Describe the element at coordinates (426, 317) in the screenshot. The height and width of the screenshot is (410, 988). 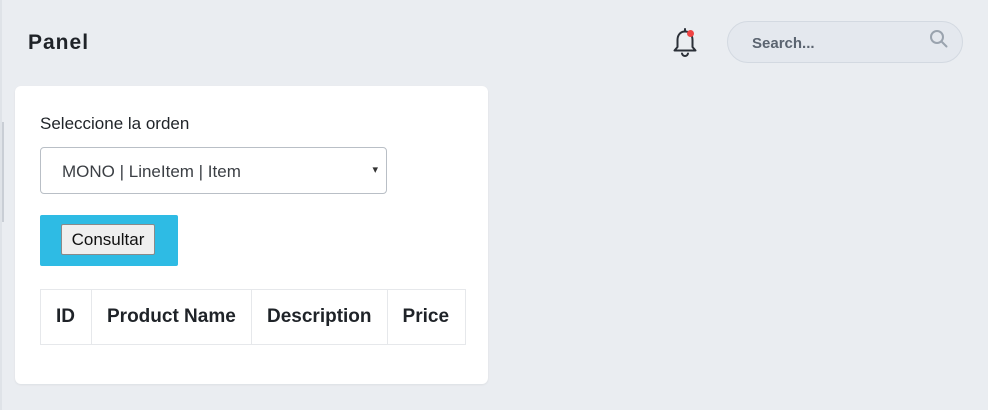
I see `column-header-price: Price` at that location.